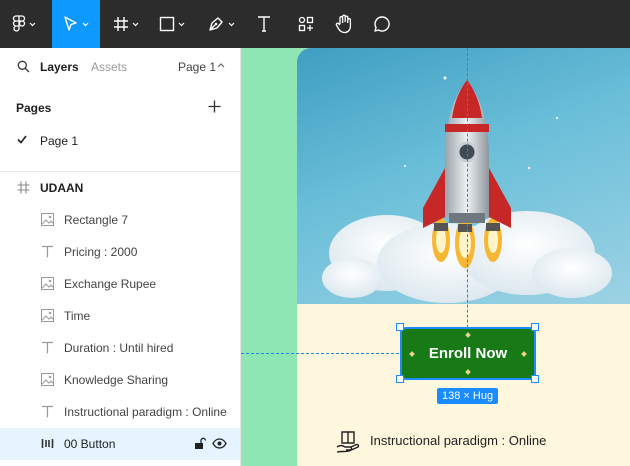 This screenshot has height=466, width=630. Describe the element at coordinates (400, 379) in the screenshot. I see `resize-handle-bottom-left` at that location.